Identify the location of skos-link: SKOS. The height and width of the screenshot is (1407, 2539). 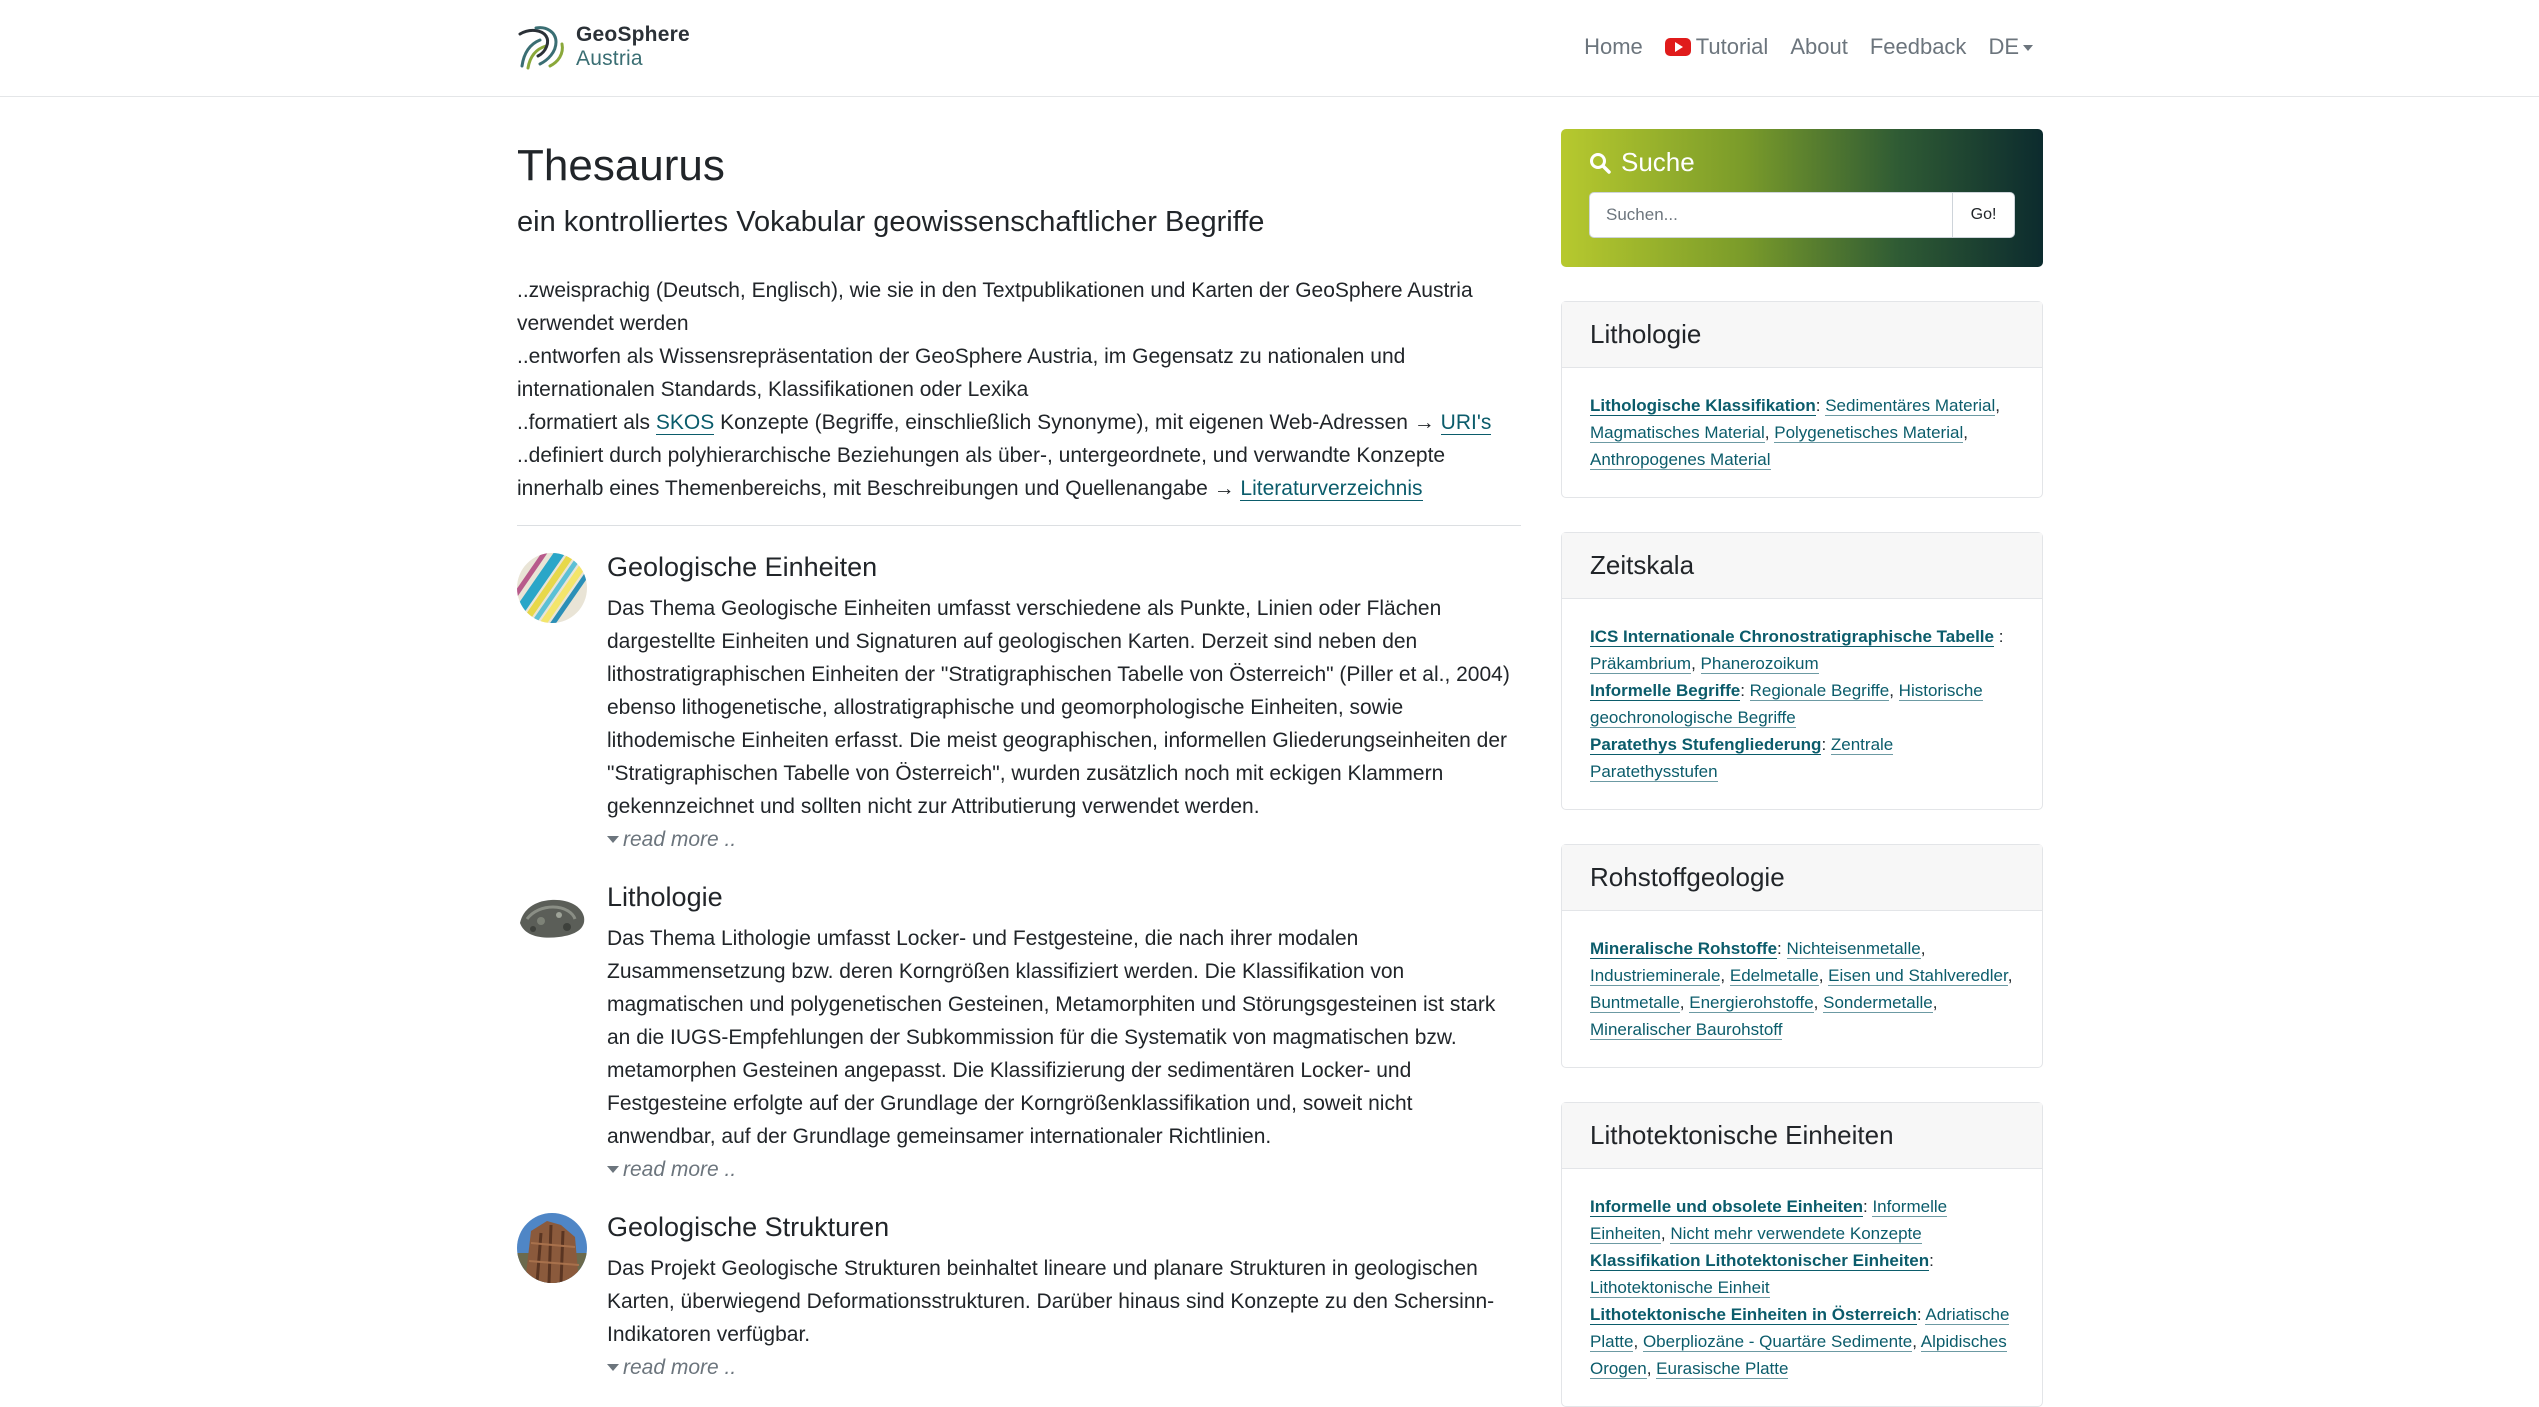
(685, 423).